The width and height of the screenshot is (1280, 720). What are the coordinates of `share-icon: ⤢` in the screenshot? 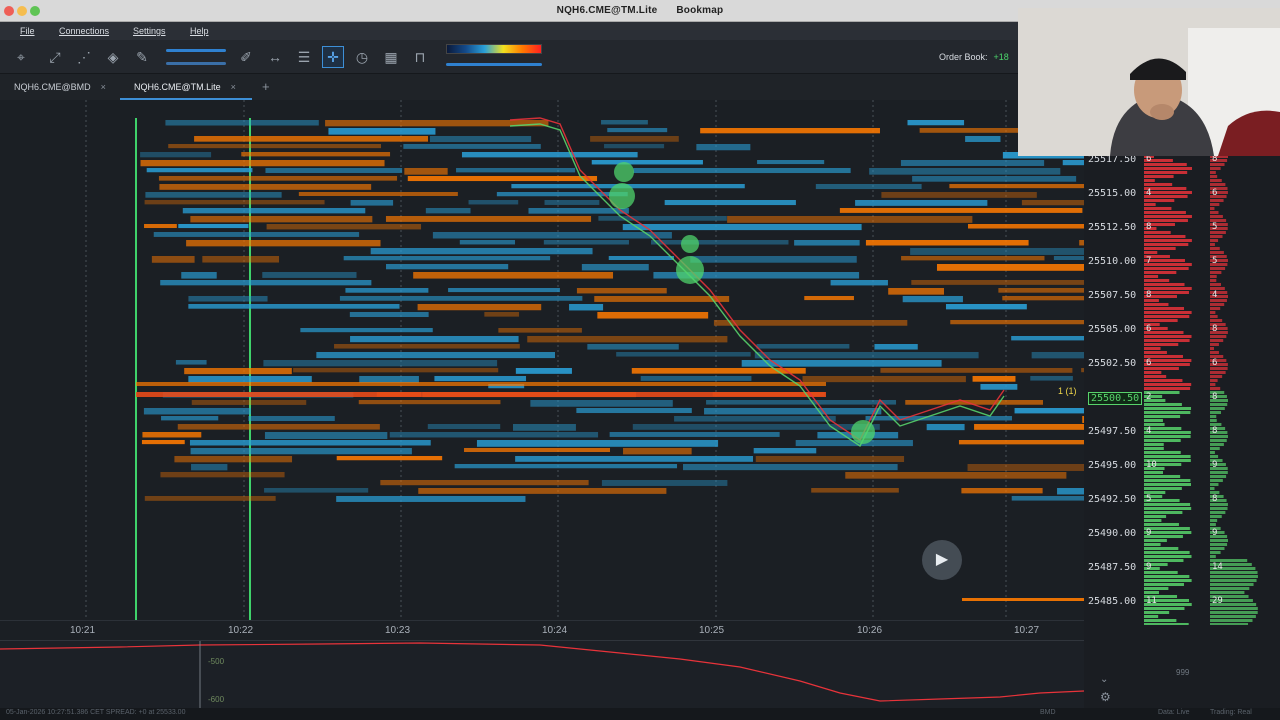 It's located at (55, 57).